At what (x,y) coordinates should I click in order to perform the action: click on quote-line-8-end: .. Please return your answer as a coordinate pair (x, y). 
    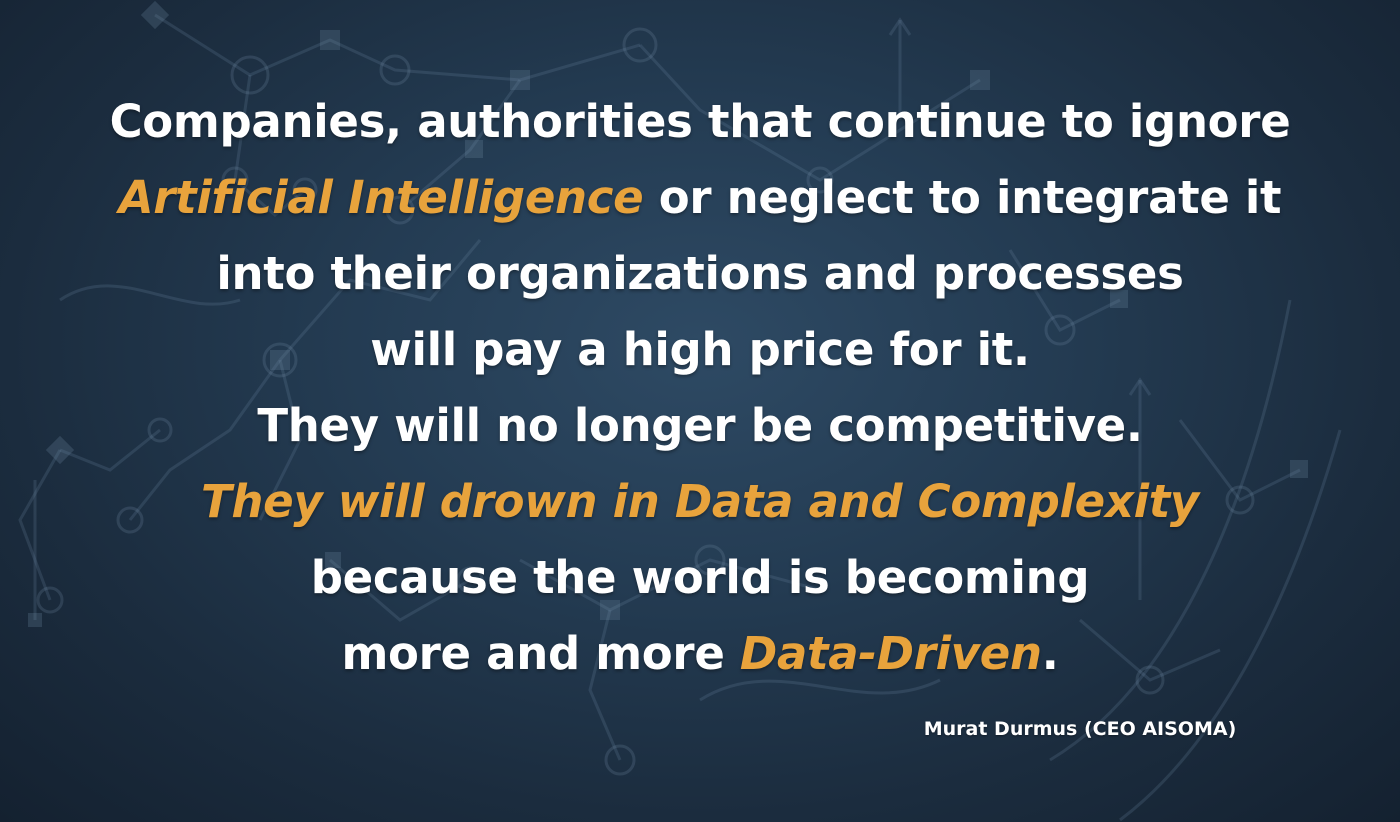
    Looking at the image, I should click on (1050, 653).